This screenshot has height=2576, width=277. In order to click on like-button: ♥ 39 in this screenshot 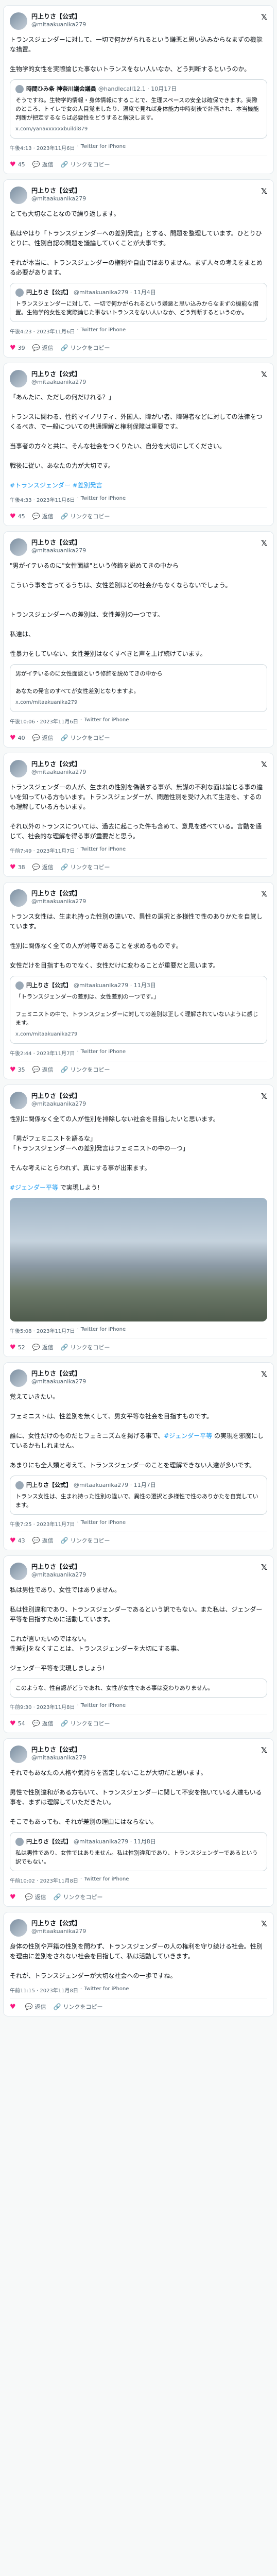, I will do `click(17, 348)`.